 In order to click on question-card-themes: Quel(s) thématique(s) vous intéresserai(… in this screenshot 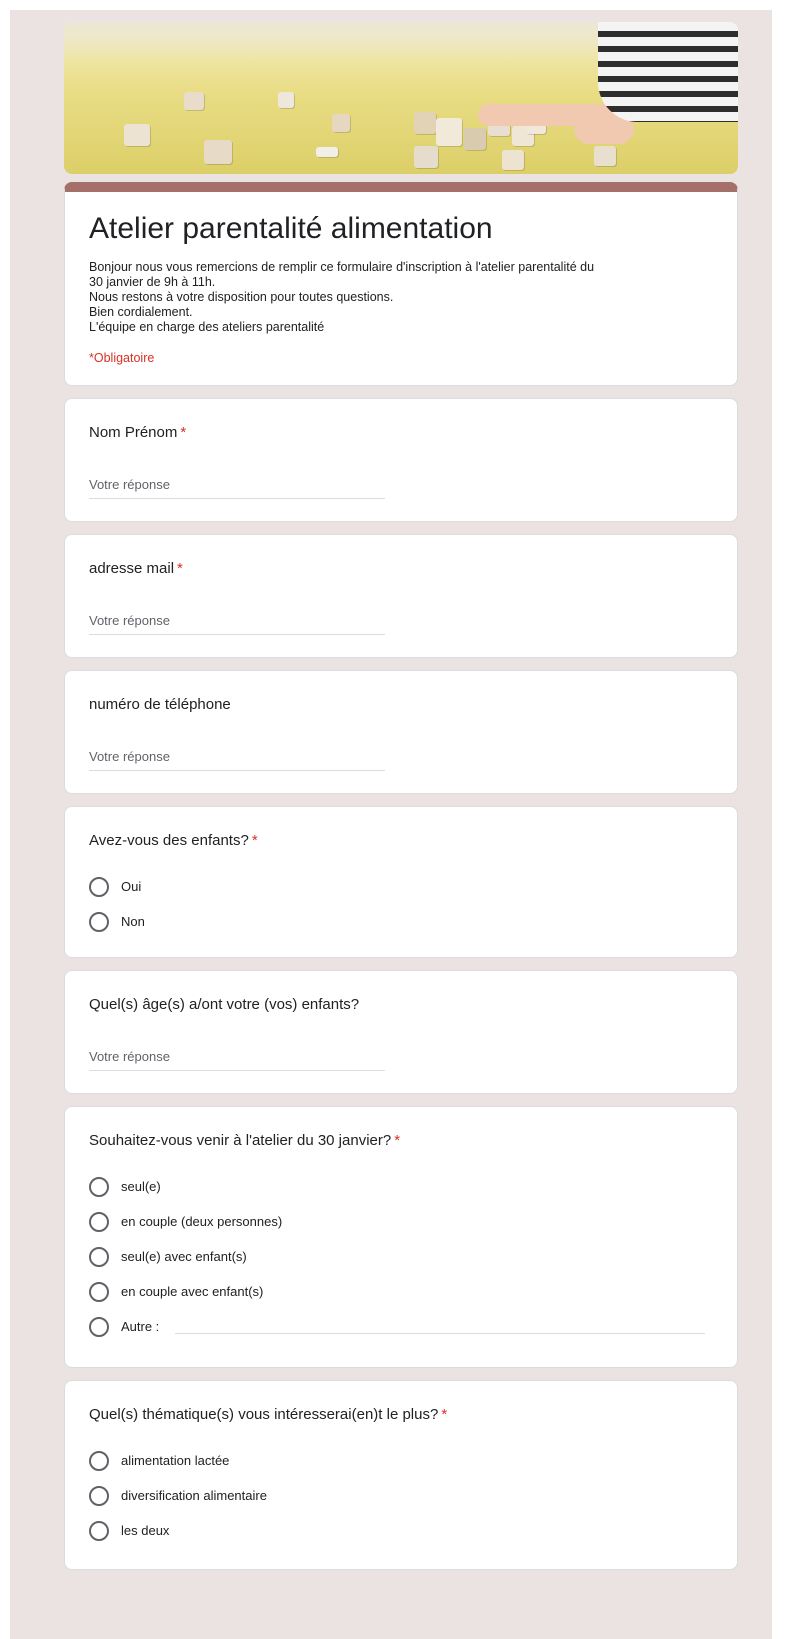, I will do `click(401, 1475)`.